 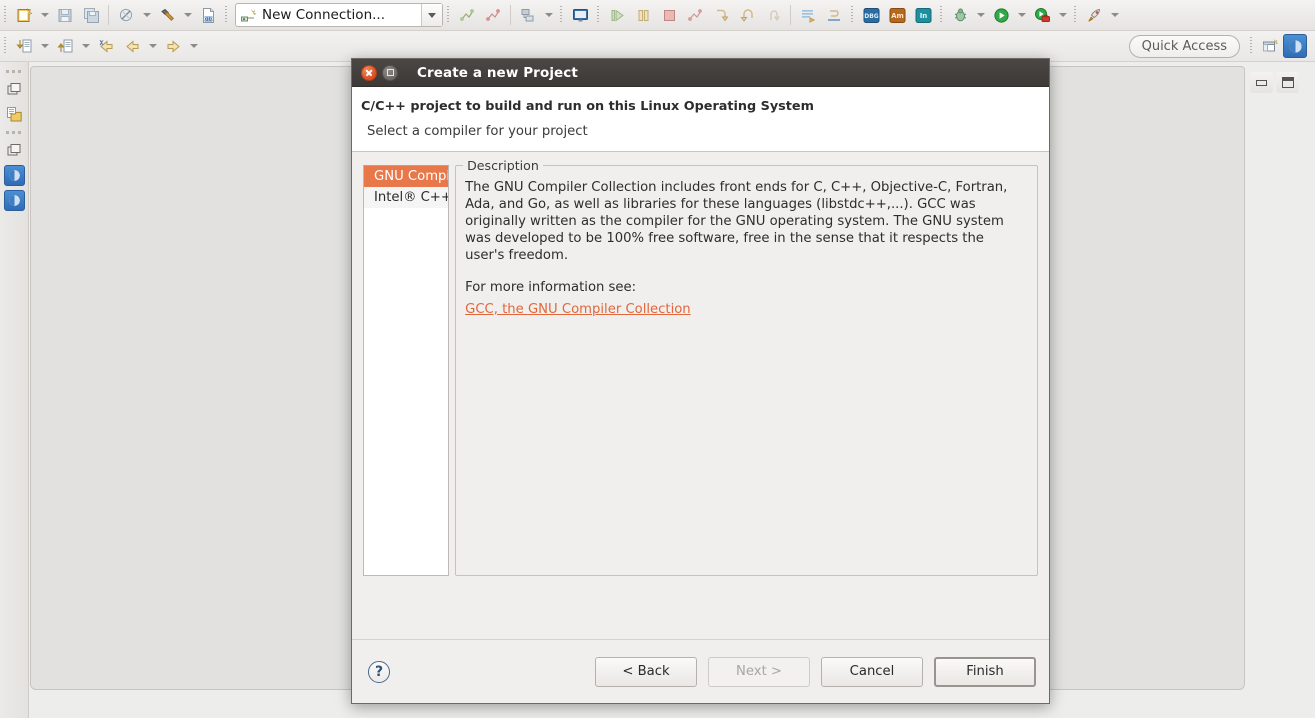 What do you see at coordinates (1094, 15) in the screenshot?
I see `rocket-icon` at bounding box center [1094, 15].